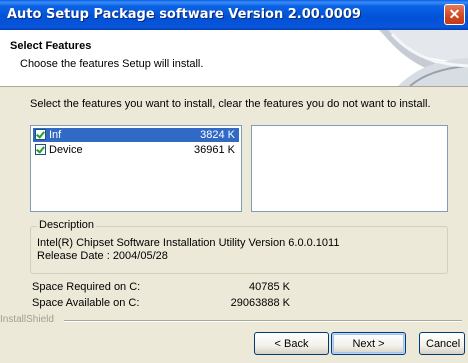  I want to click on feature-checkbox-device, so click(40, 149).